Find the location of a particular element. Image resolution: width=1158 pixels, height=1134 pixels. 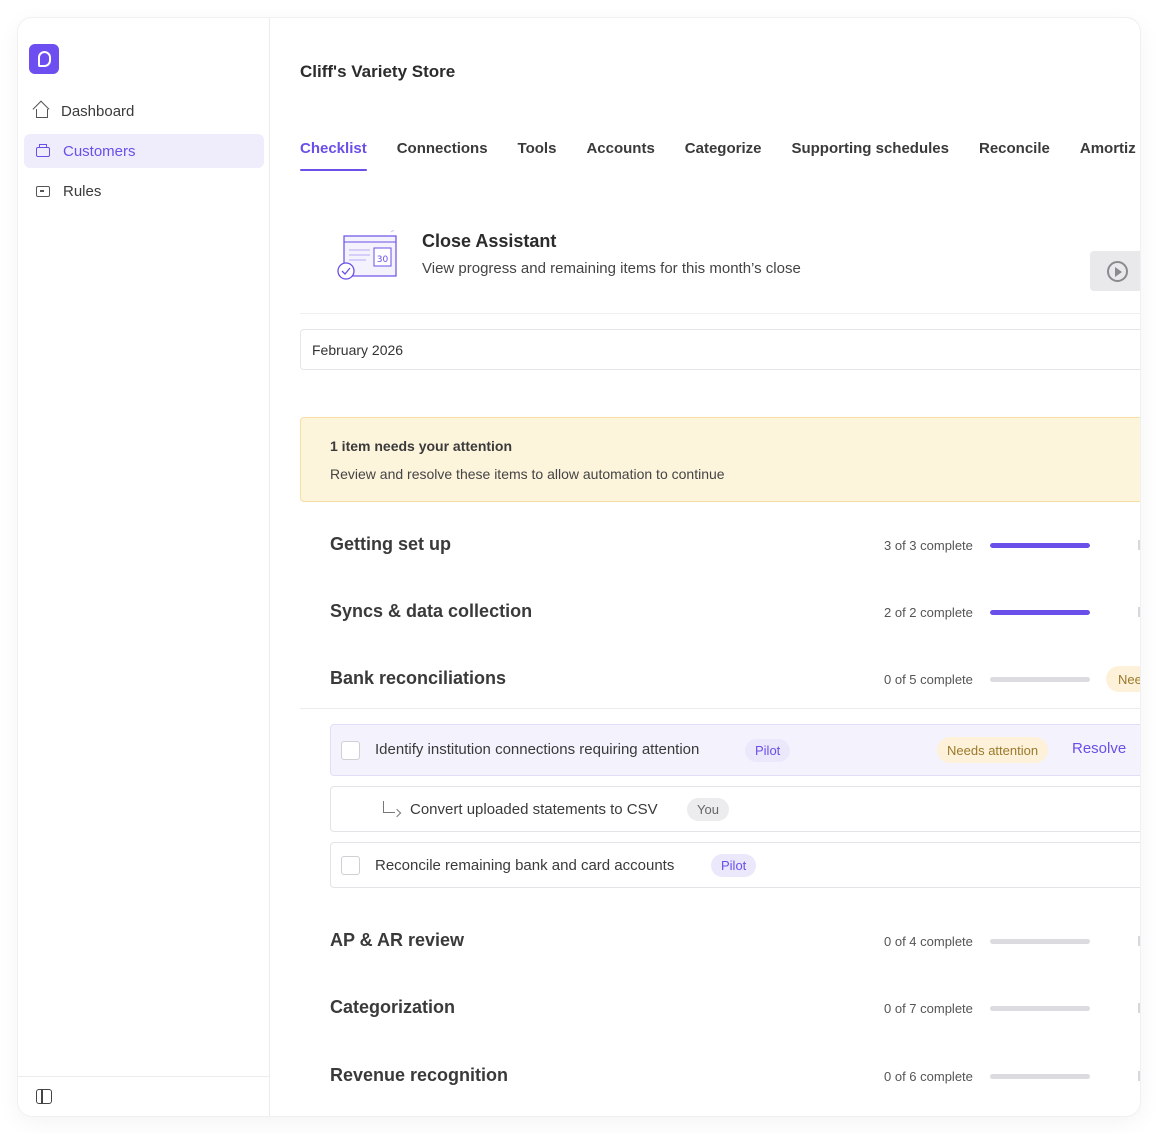

alert-title: 1 item needs your attention is located at coordinates (421, 446).